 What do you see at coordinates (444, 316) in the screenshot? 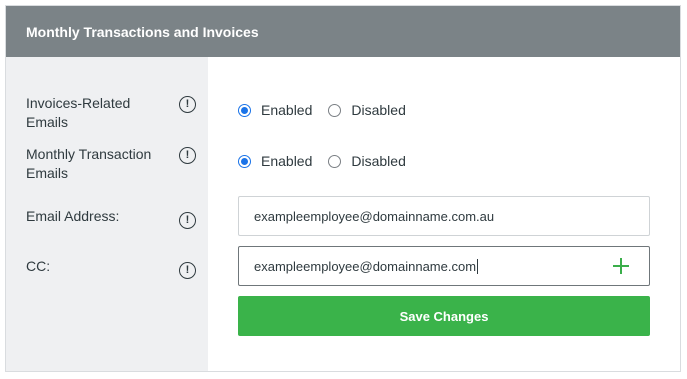
I see `save-changes-button: Save Changes` at bounding box center [444, 316].